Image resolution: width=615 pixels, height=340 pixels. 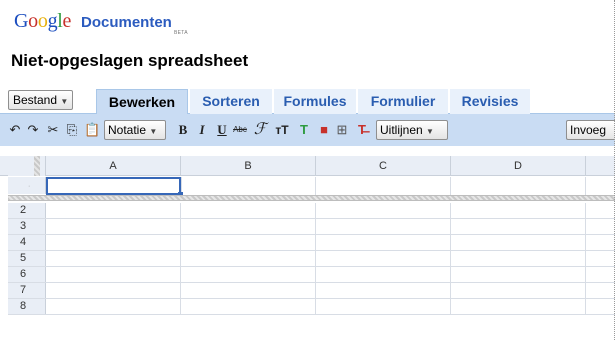 What do you see at coordinates (260, 130) in the screenshot?
I see `font-icon: ℱ` at bounding box center [260, 130].